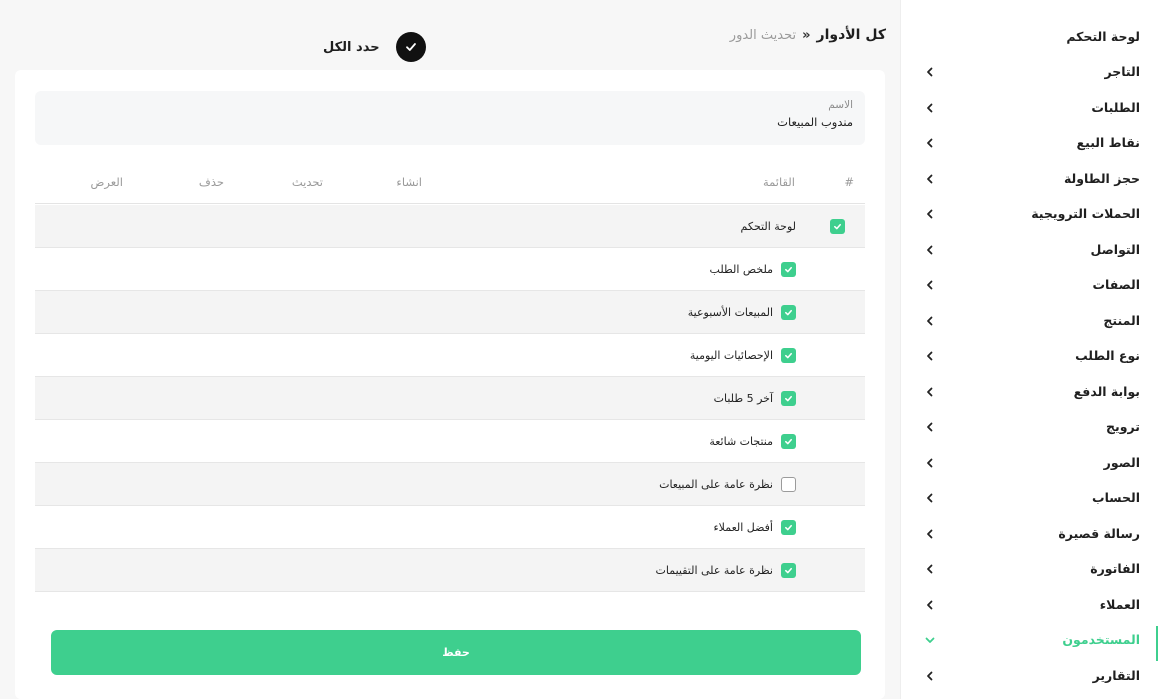 This screenshot has width=1160, height=699. I want to click on sidebar-item-label: بوابة الدفع, so click(1106, 391).